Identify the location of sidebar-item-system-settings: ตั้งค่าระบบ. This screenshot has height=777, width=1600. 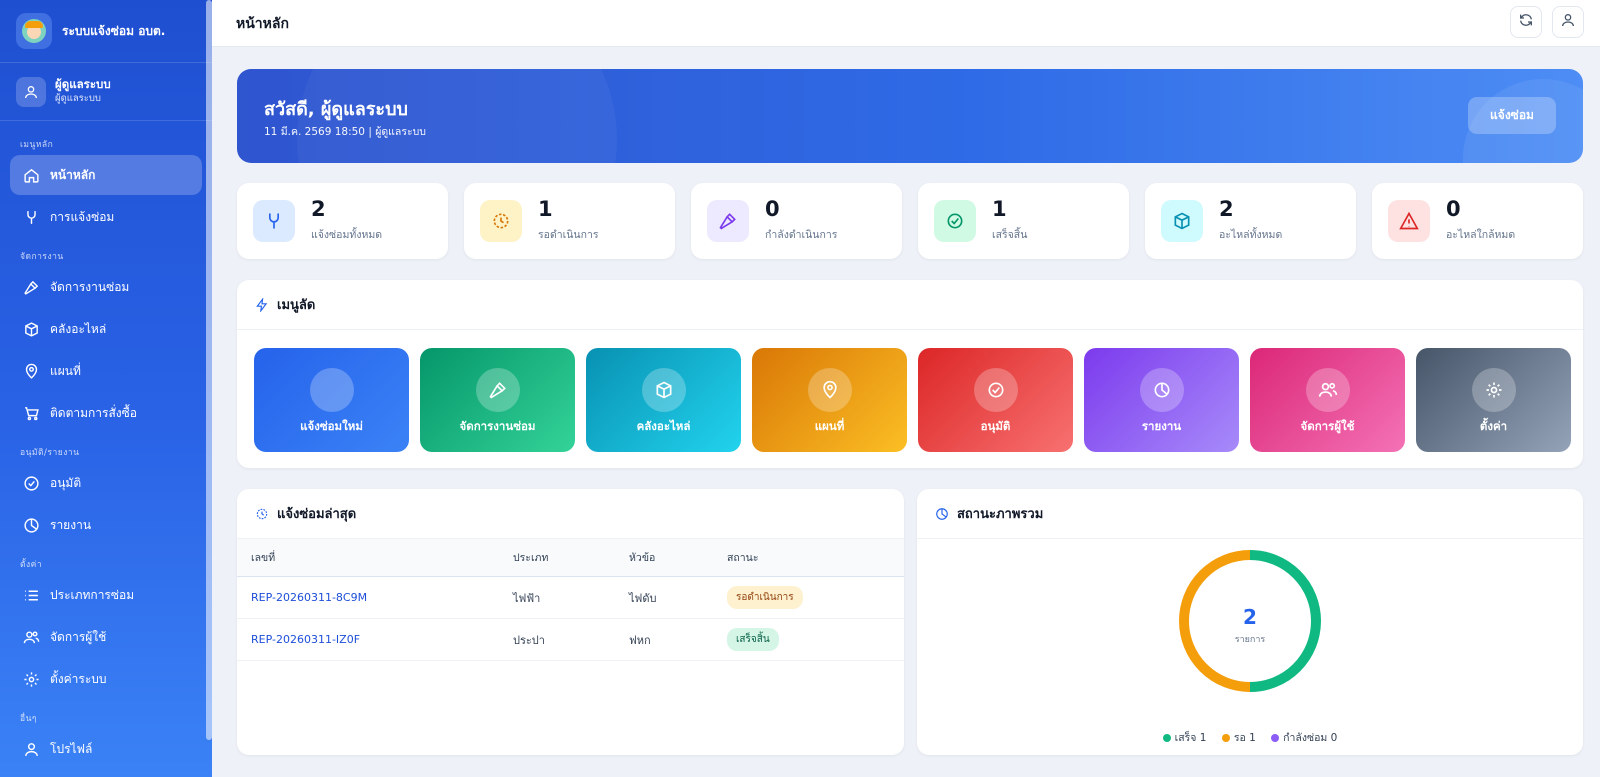
(106, 679).